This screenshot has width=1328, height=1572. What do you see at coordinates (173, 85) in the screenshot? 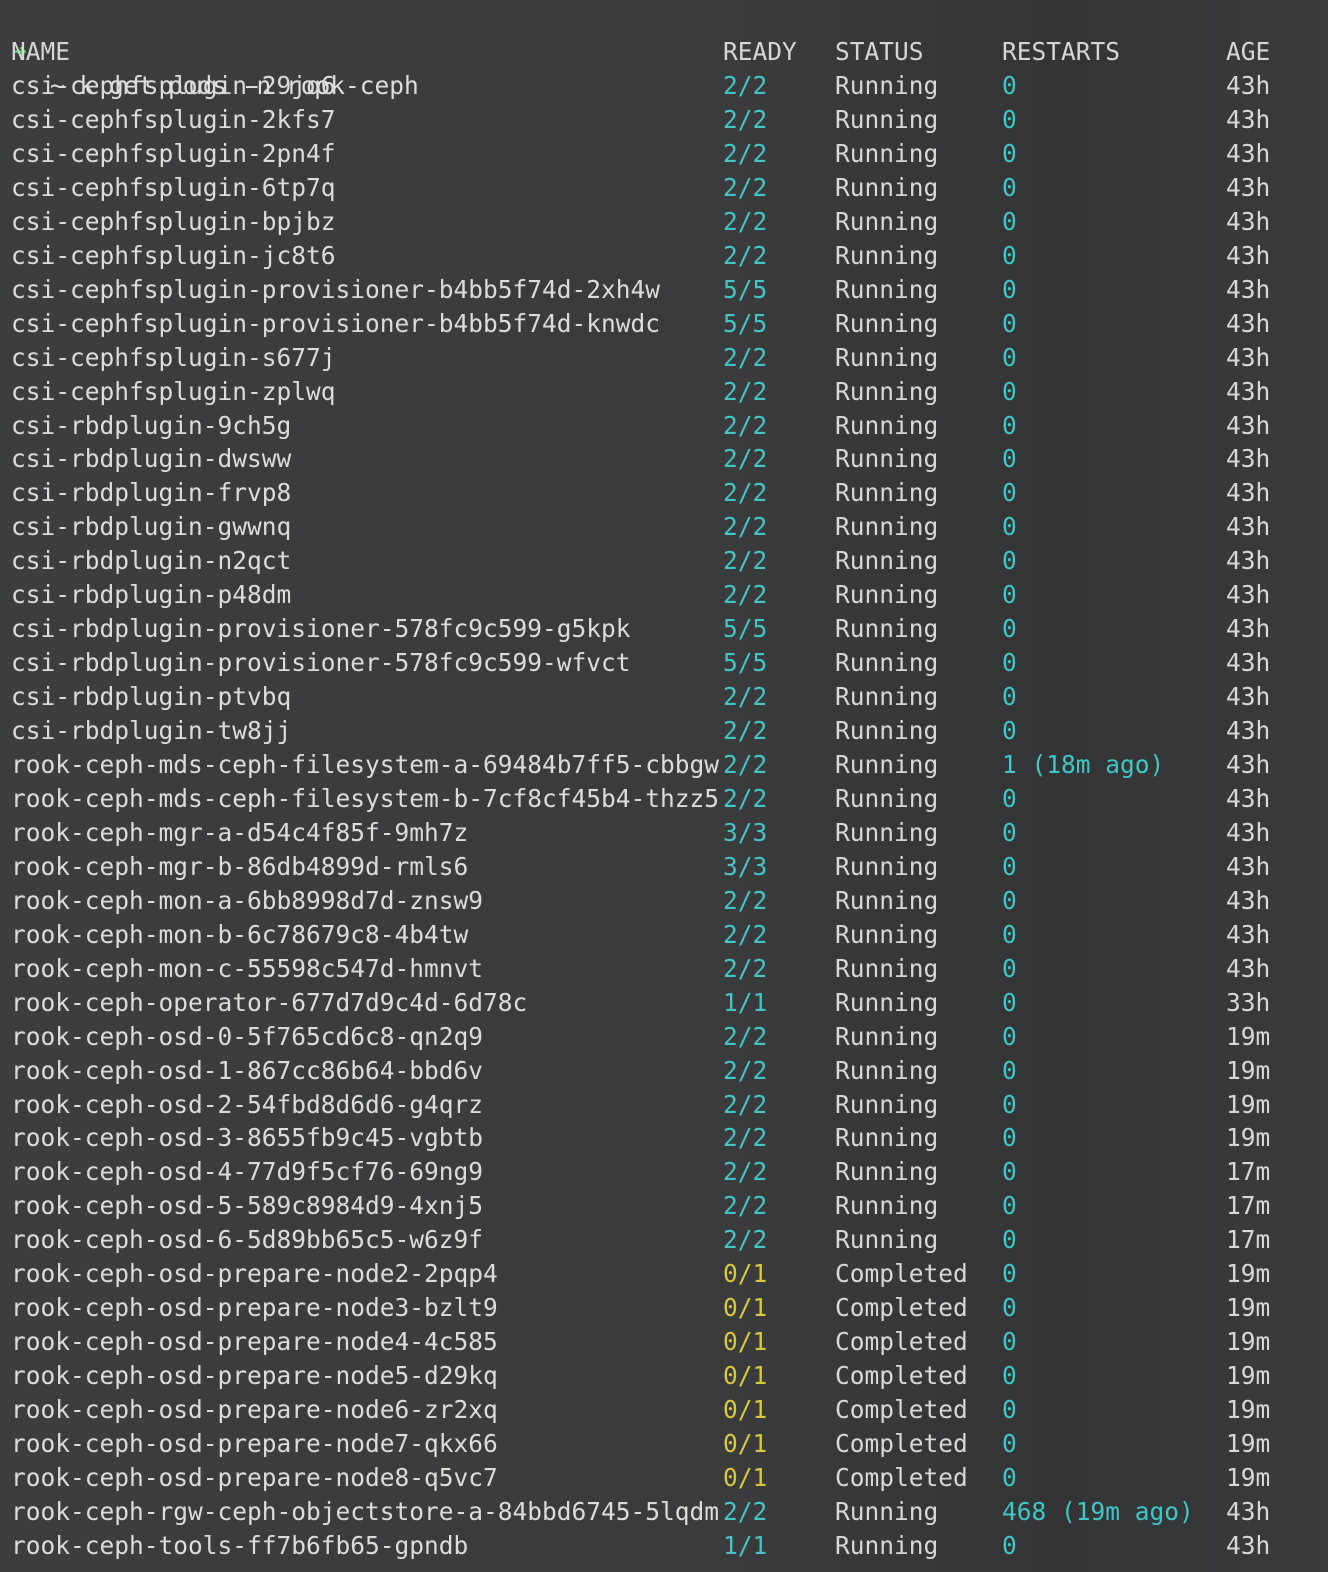
I see `pod-name: csi-cephfsplugin-29jq6` at bounding box center [173, 85].